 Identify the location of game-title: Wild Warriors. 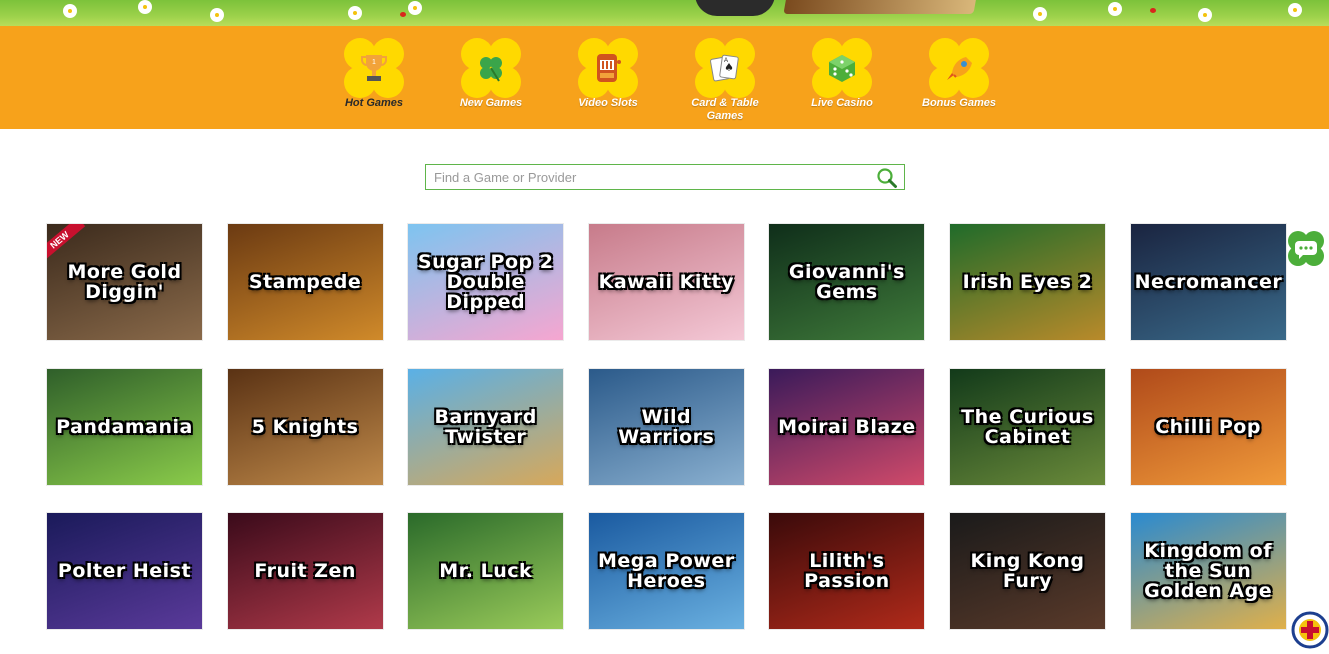
(666, 426).